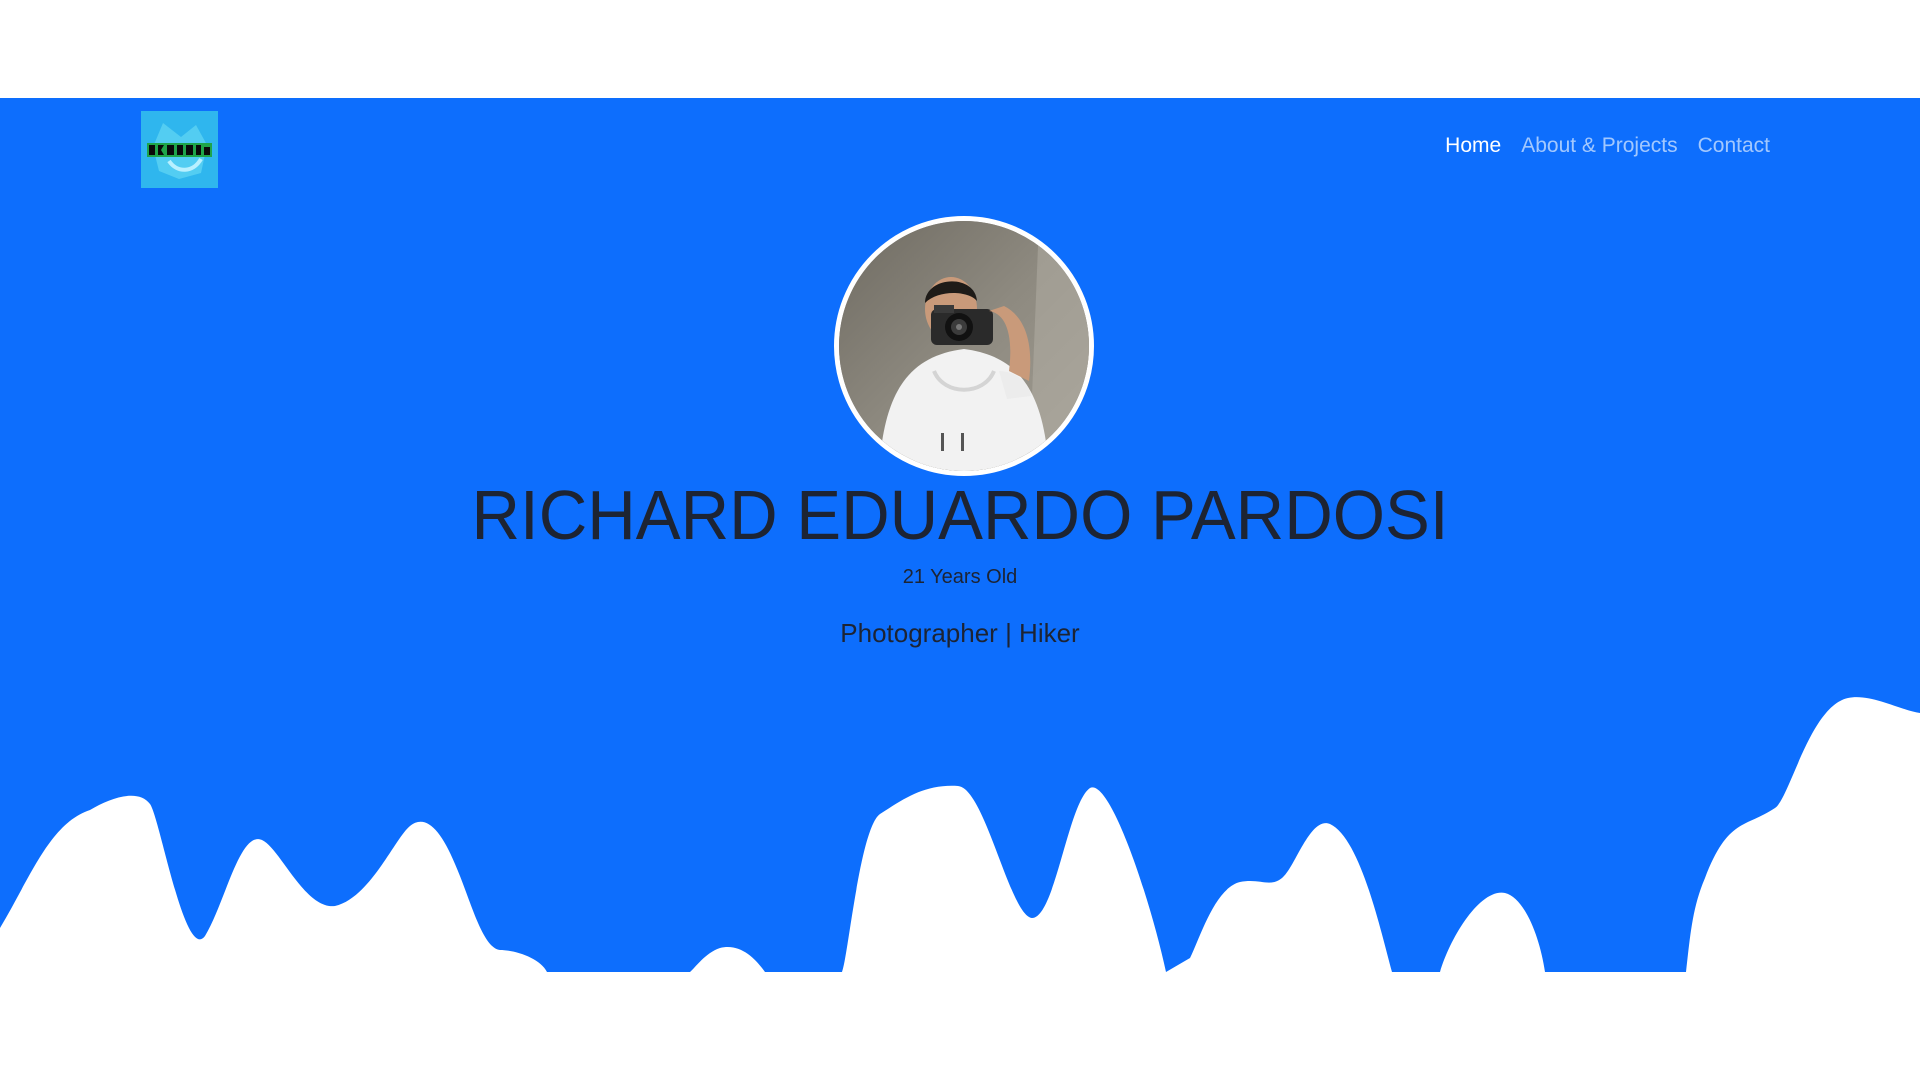 The width and height of the screenshot is (1920, 1080). I want to click on profile-photo-graphic, so click(964, 346).